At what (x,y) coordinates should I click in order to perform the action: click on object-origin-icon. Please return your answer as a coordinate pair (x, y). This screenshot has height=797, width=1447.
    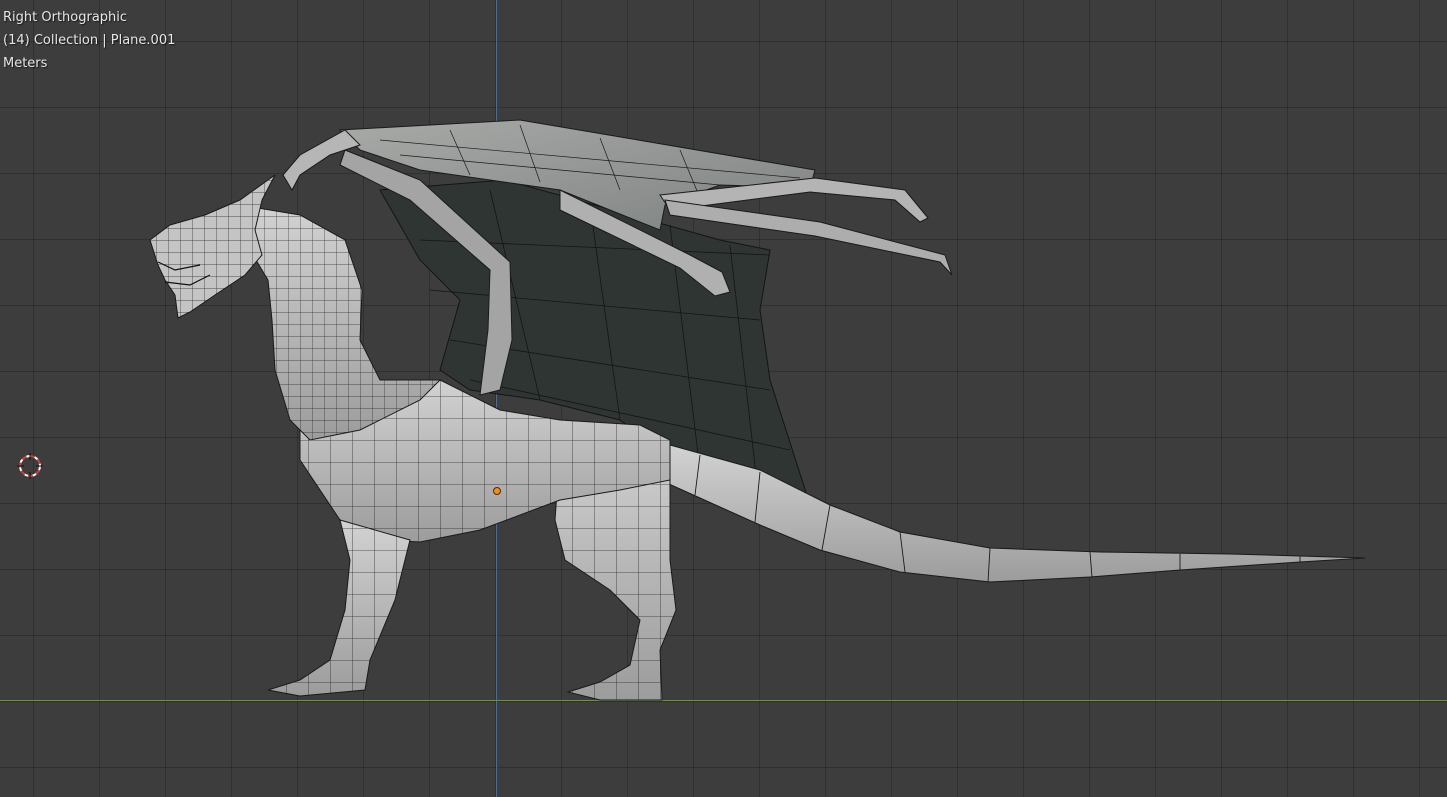
    Looking at the image, I should click on (497, 491).